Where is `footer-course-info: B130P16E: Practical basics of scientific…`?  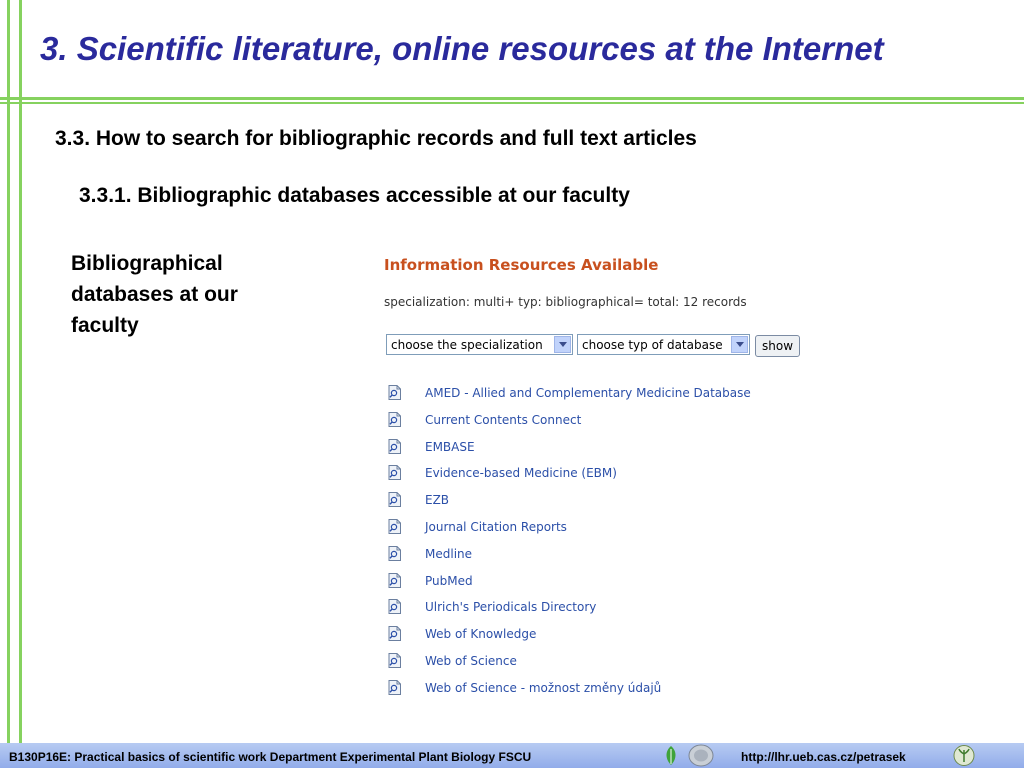
footer-course-info: B130P16E: Practical basics of scientific… is located at coordinates (270, 757).